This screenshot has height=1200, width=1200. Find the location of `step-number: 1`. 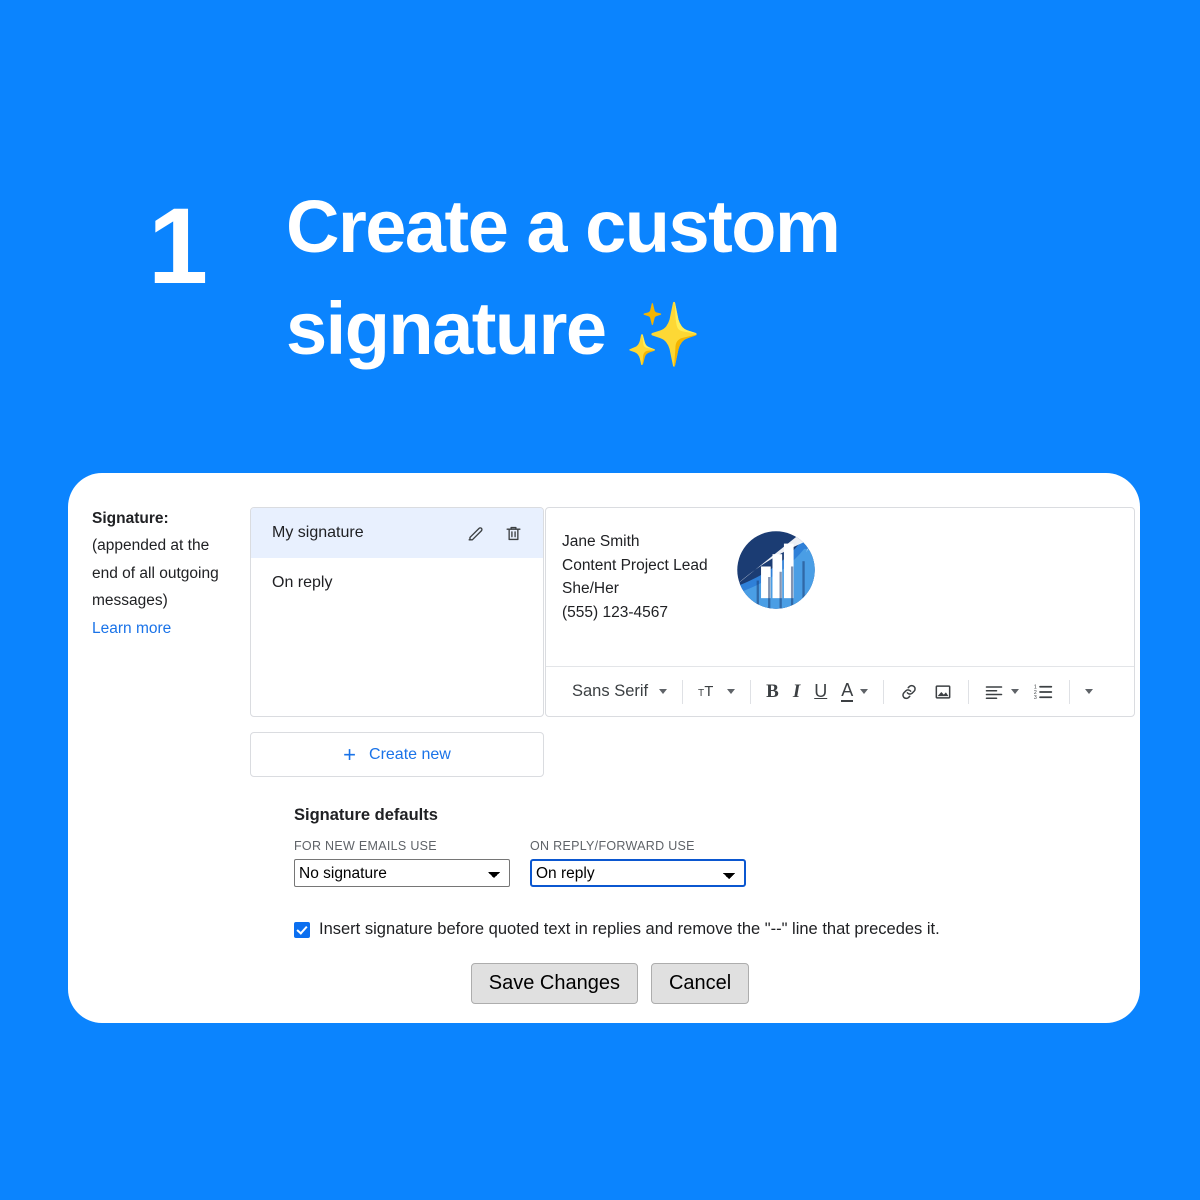

step-number: 1 is located at coordinates (178, 245).